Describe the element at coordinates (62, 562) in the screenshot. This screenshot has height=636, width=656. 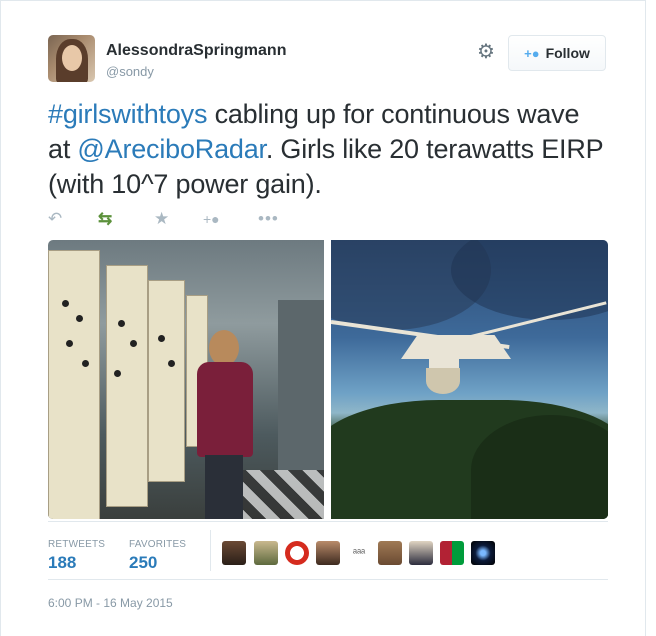
I see `retweets-count: 188` at that location.